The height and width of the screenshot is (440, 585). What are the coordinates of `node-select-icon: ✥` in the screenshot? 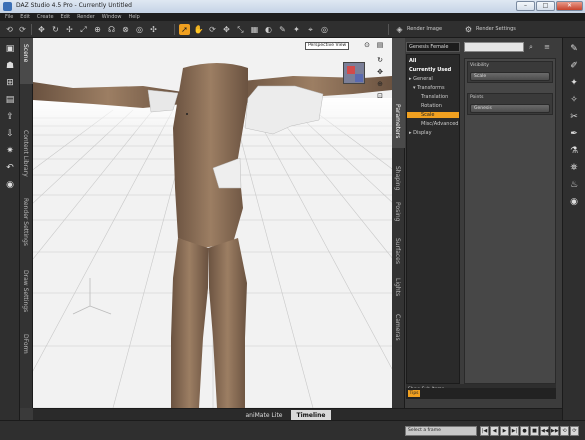 It's located at (41, 29).